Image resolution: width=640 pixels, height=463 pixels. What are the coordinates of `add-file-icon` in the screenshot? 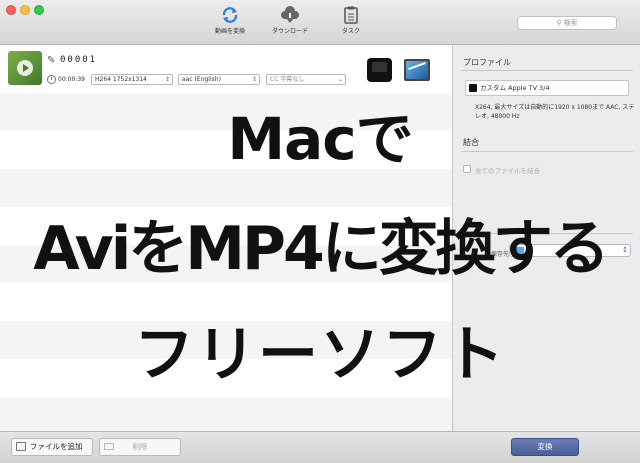 It's located at (21, 446).